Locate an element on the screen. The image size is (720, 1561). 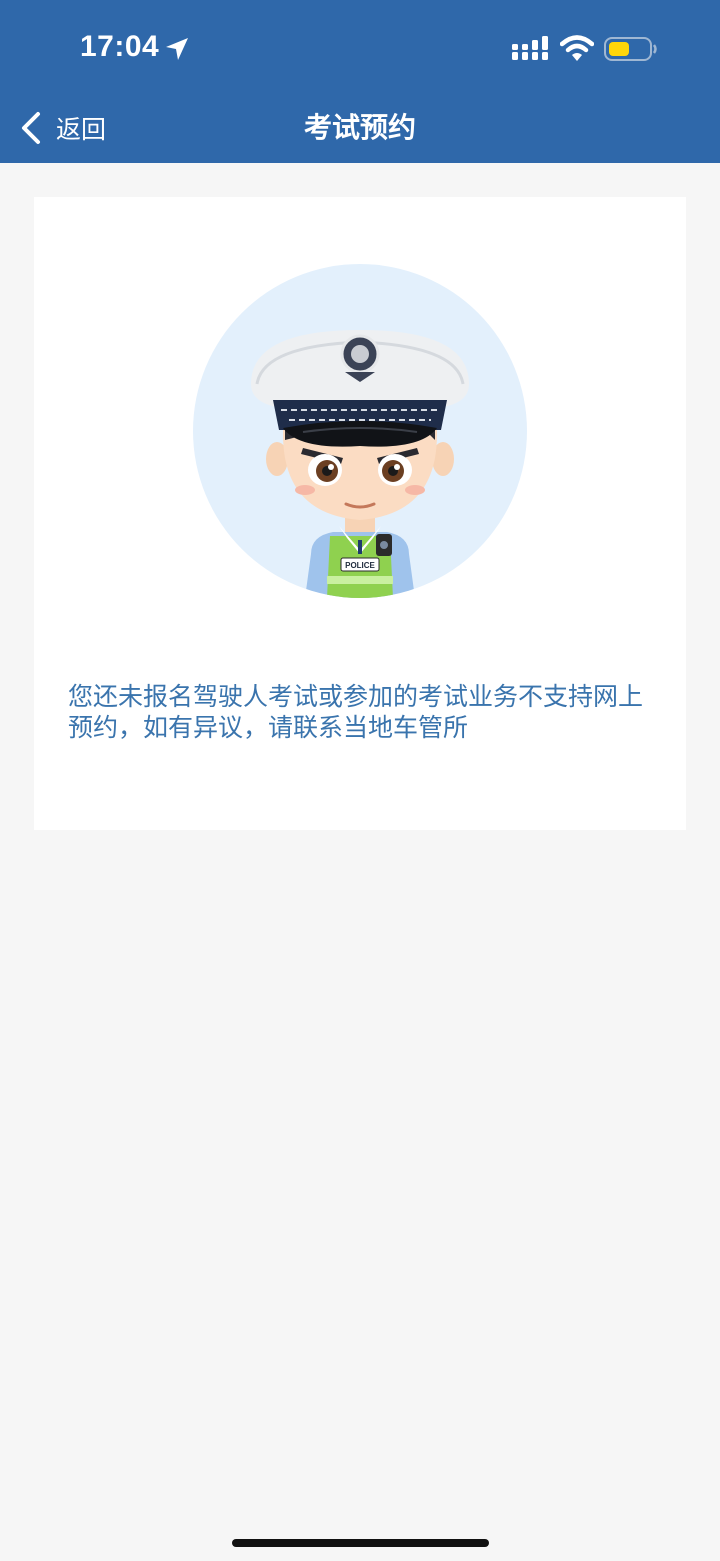
back-button: 返回 is located at coordinates (62, 128).